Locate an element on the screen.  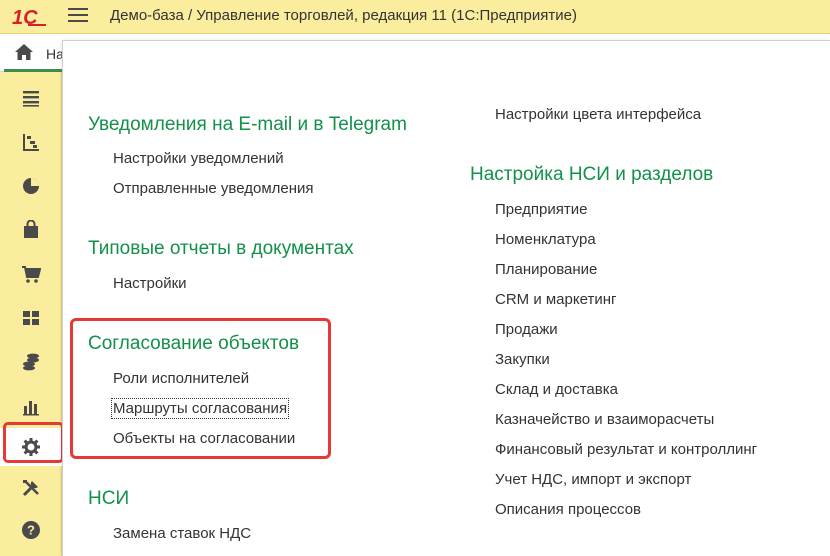
link-nomenclature: Номенклатура is located at coordinates (545, 239).